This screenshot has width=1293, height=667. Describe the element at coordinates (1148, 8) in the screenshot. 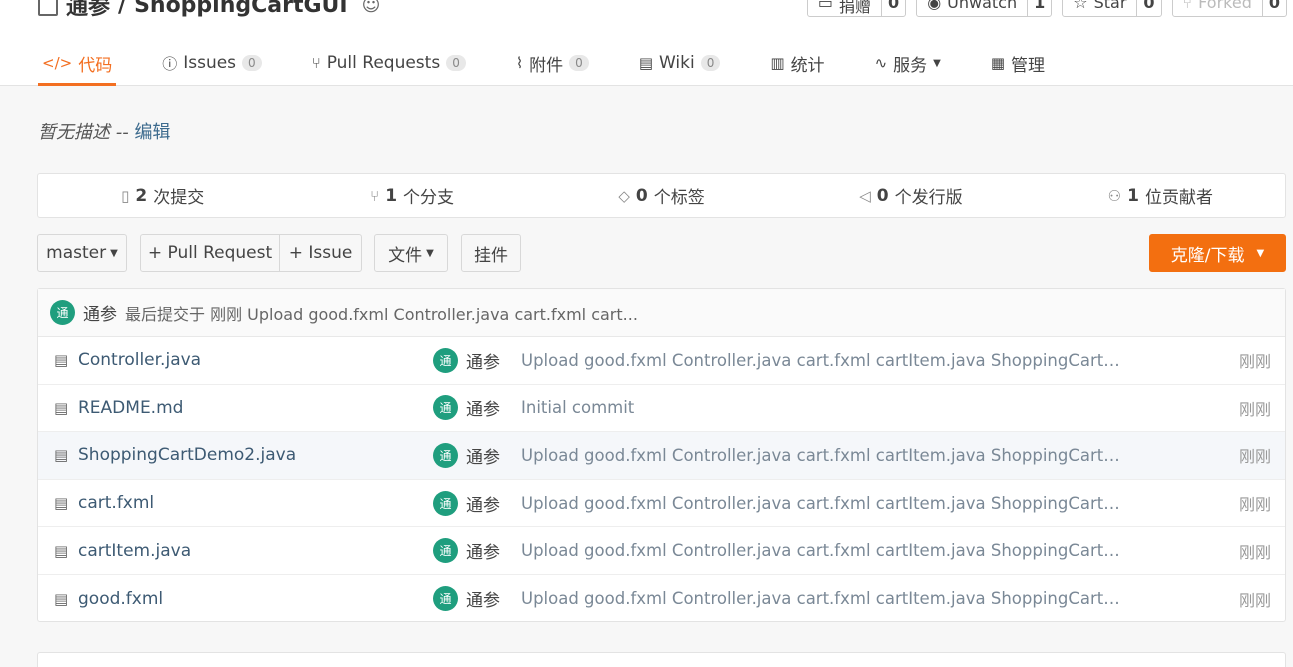

I see `star-count: 0` at that location.